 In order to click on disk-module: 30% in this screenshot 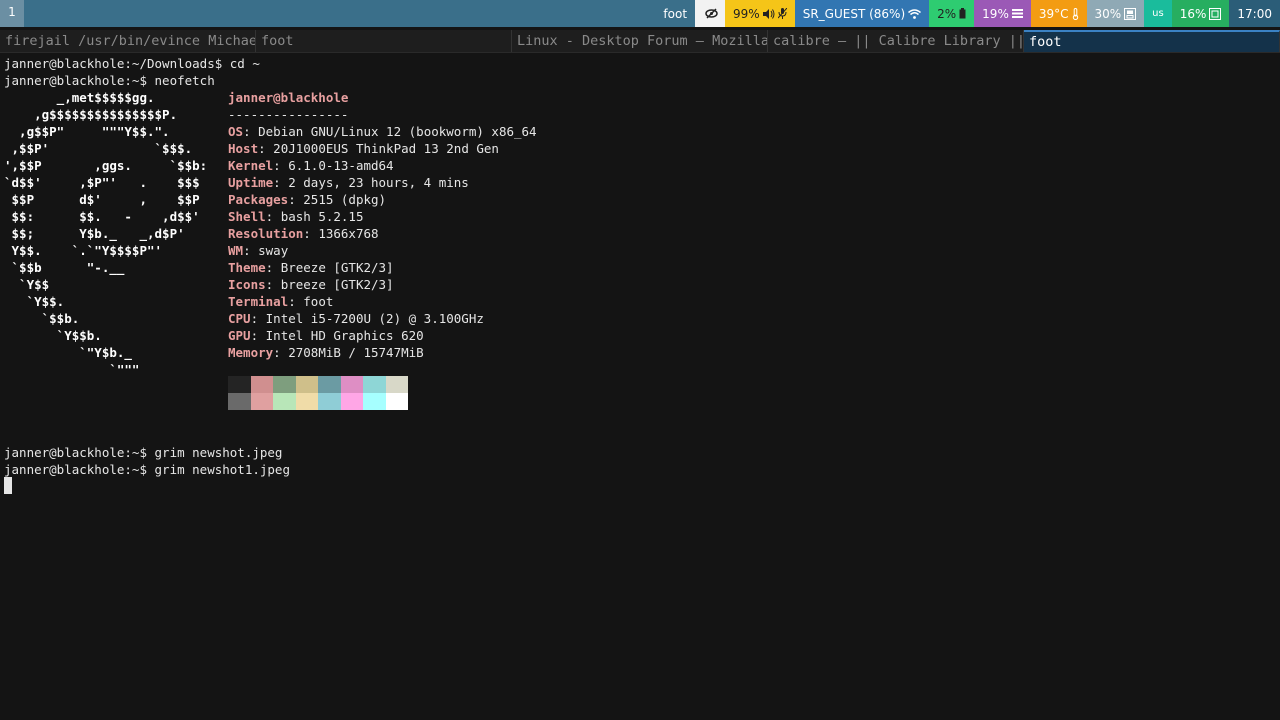, I will do `click(1115, 13)`.